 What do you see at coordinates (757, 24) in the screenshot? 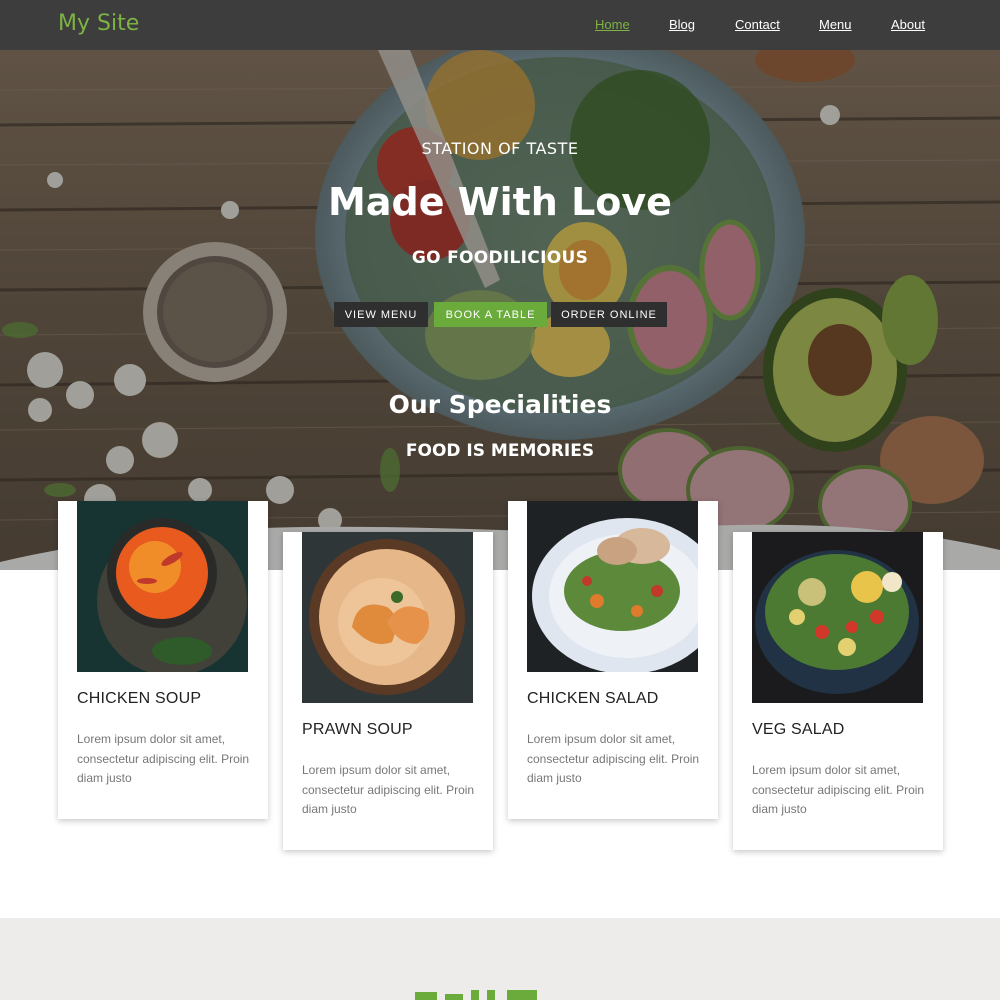
I see `nav-link-contact: Contact` at bounding box center [757, 24].